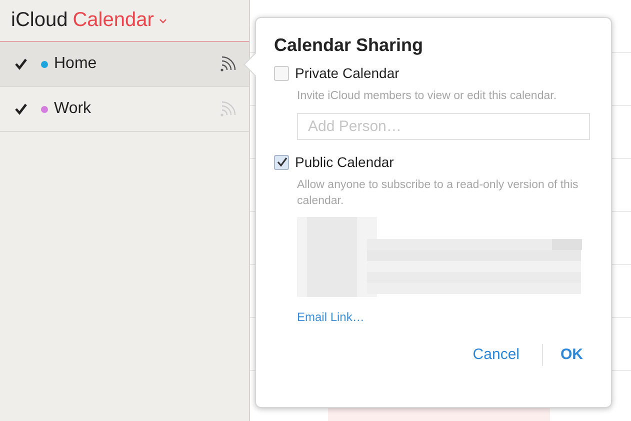 This screenshot has height=421, width=631. What do you see at coordinates (344, 162) in the screenshot?
I see `option-label: Public Calendar` at bounding box center [344, 162].